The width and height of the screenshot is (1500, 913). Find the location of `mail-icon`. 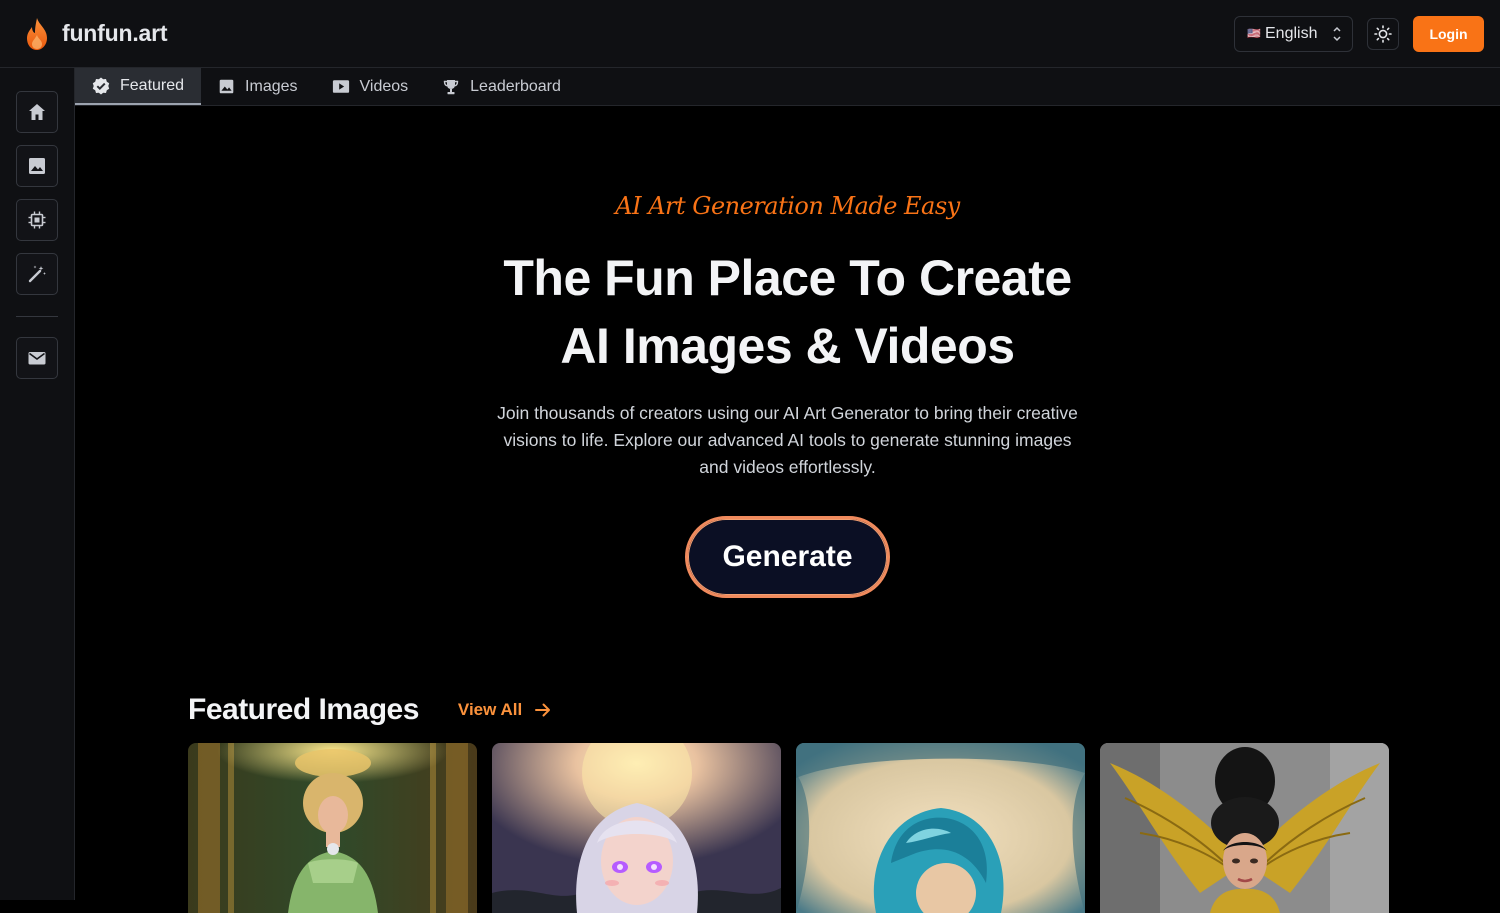

mail-icon is located at coordinates (37, 358).